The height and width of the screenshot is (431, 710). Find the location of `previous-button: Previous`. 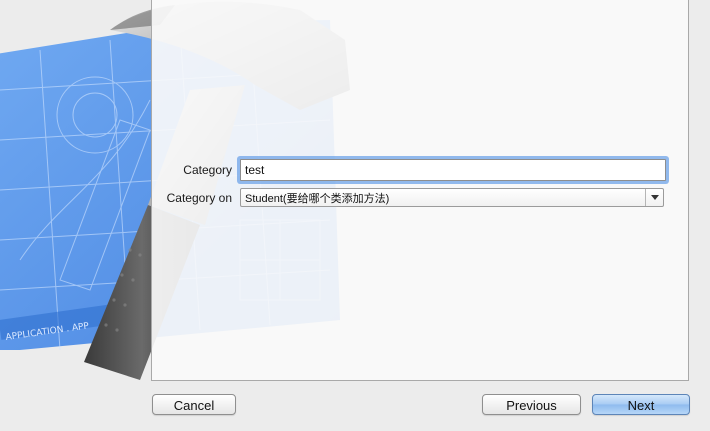

previous-button: Previous is located at coordinates (531, 404).